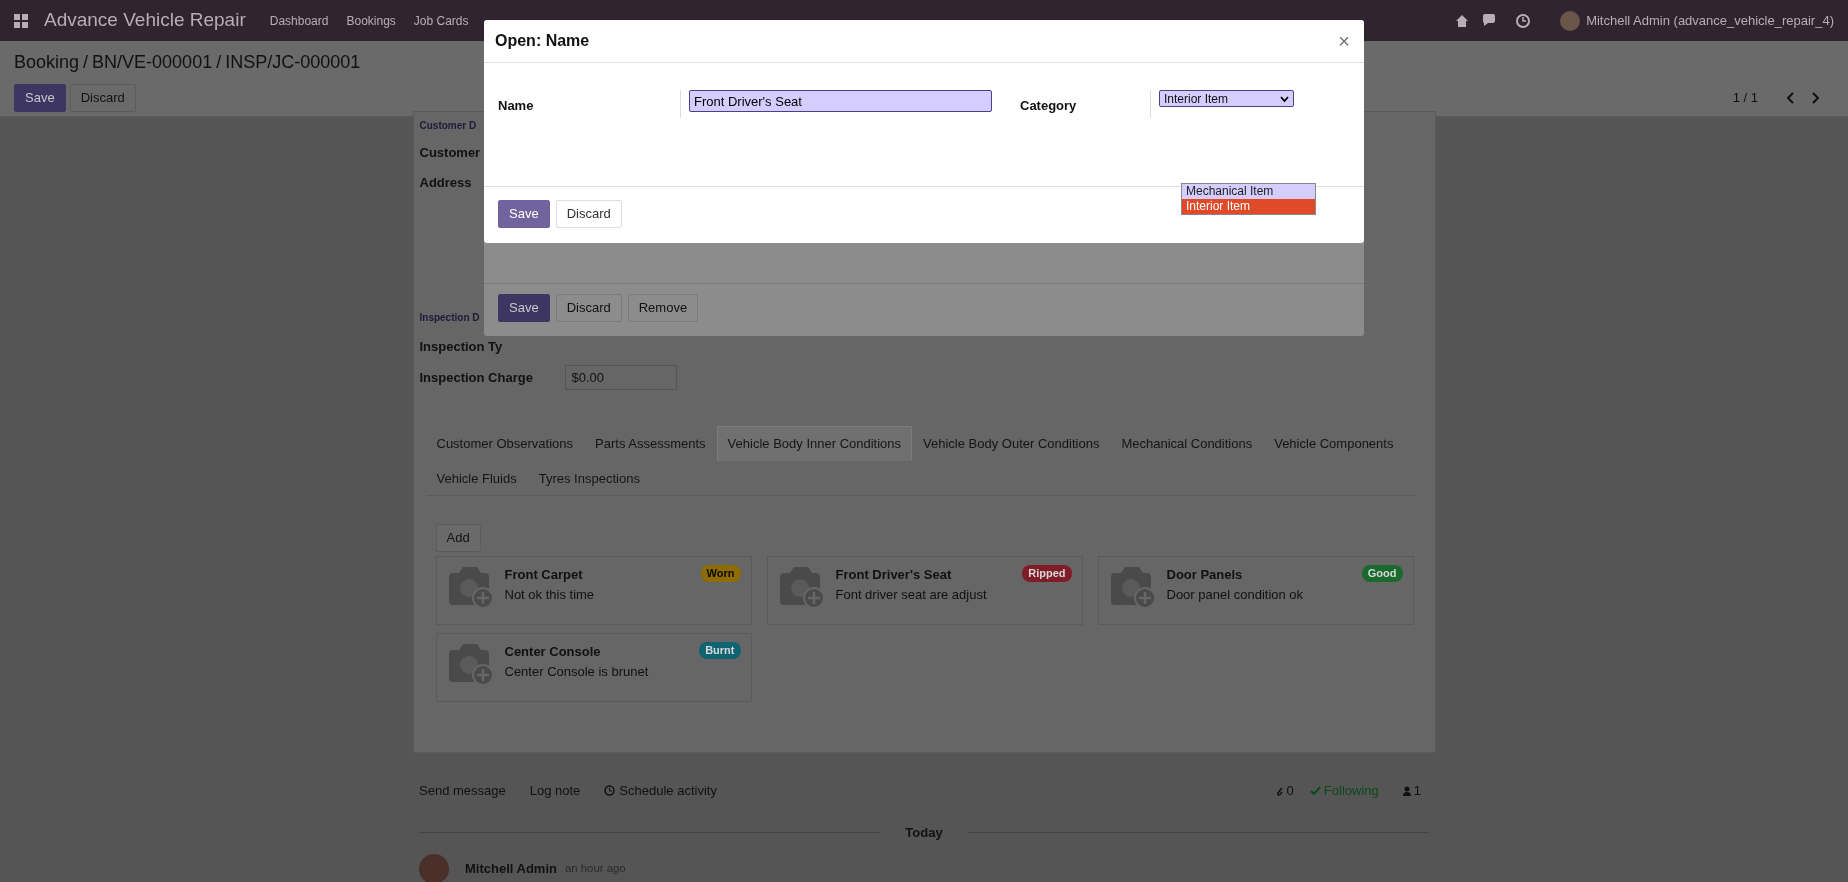 This screenshot has height=882, width=1848. Describe the element at coordinates (1248, 206) in the screenshot. I see `dropdown-option: Interior Item` at that location.